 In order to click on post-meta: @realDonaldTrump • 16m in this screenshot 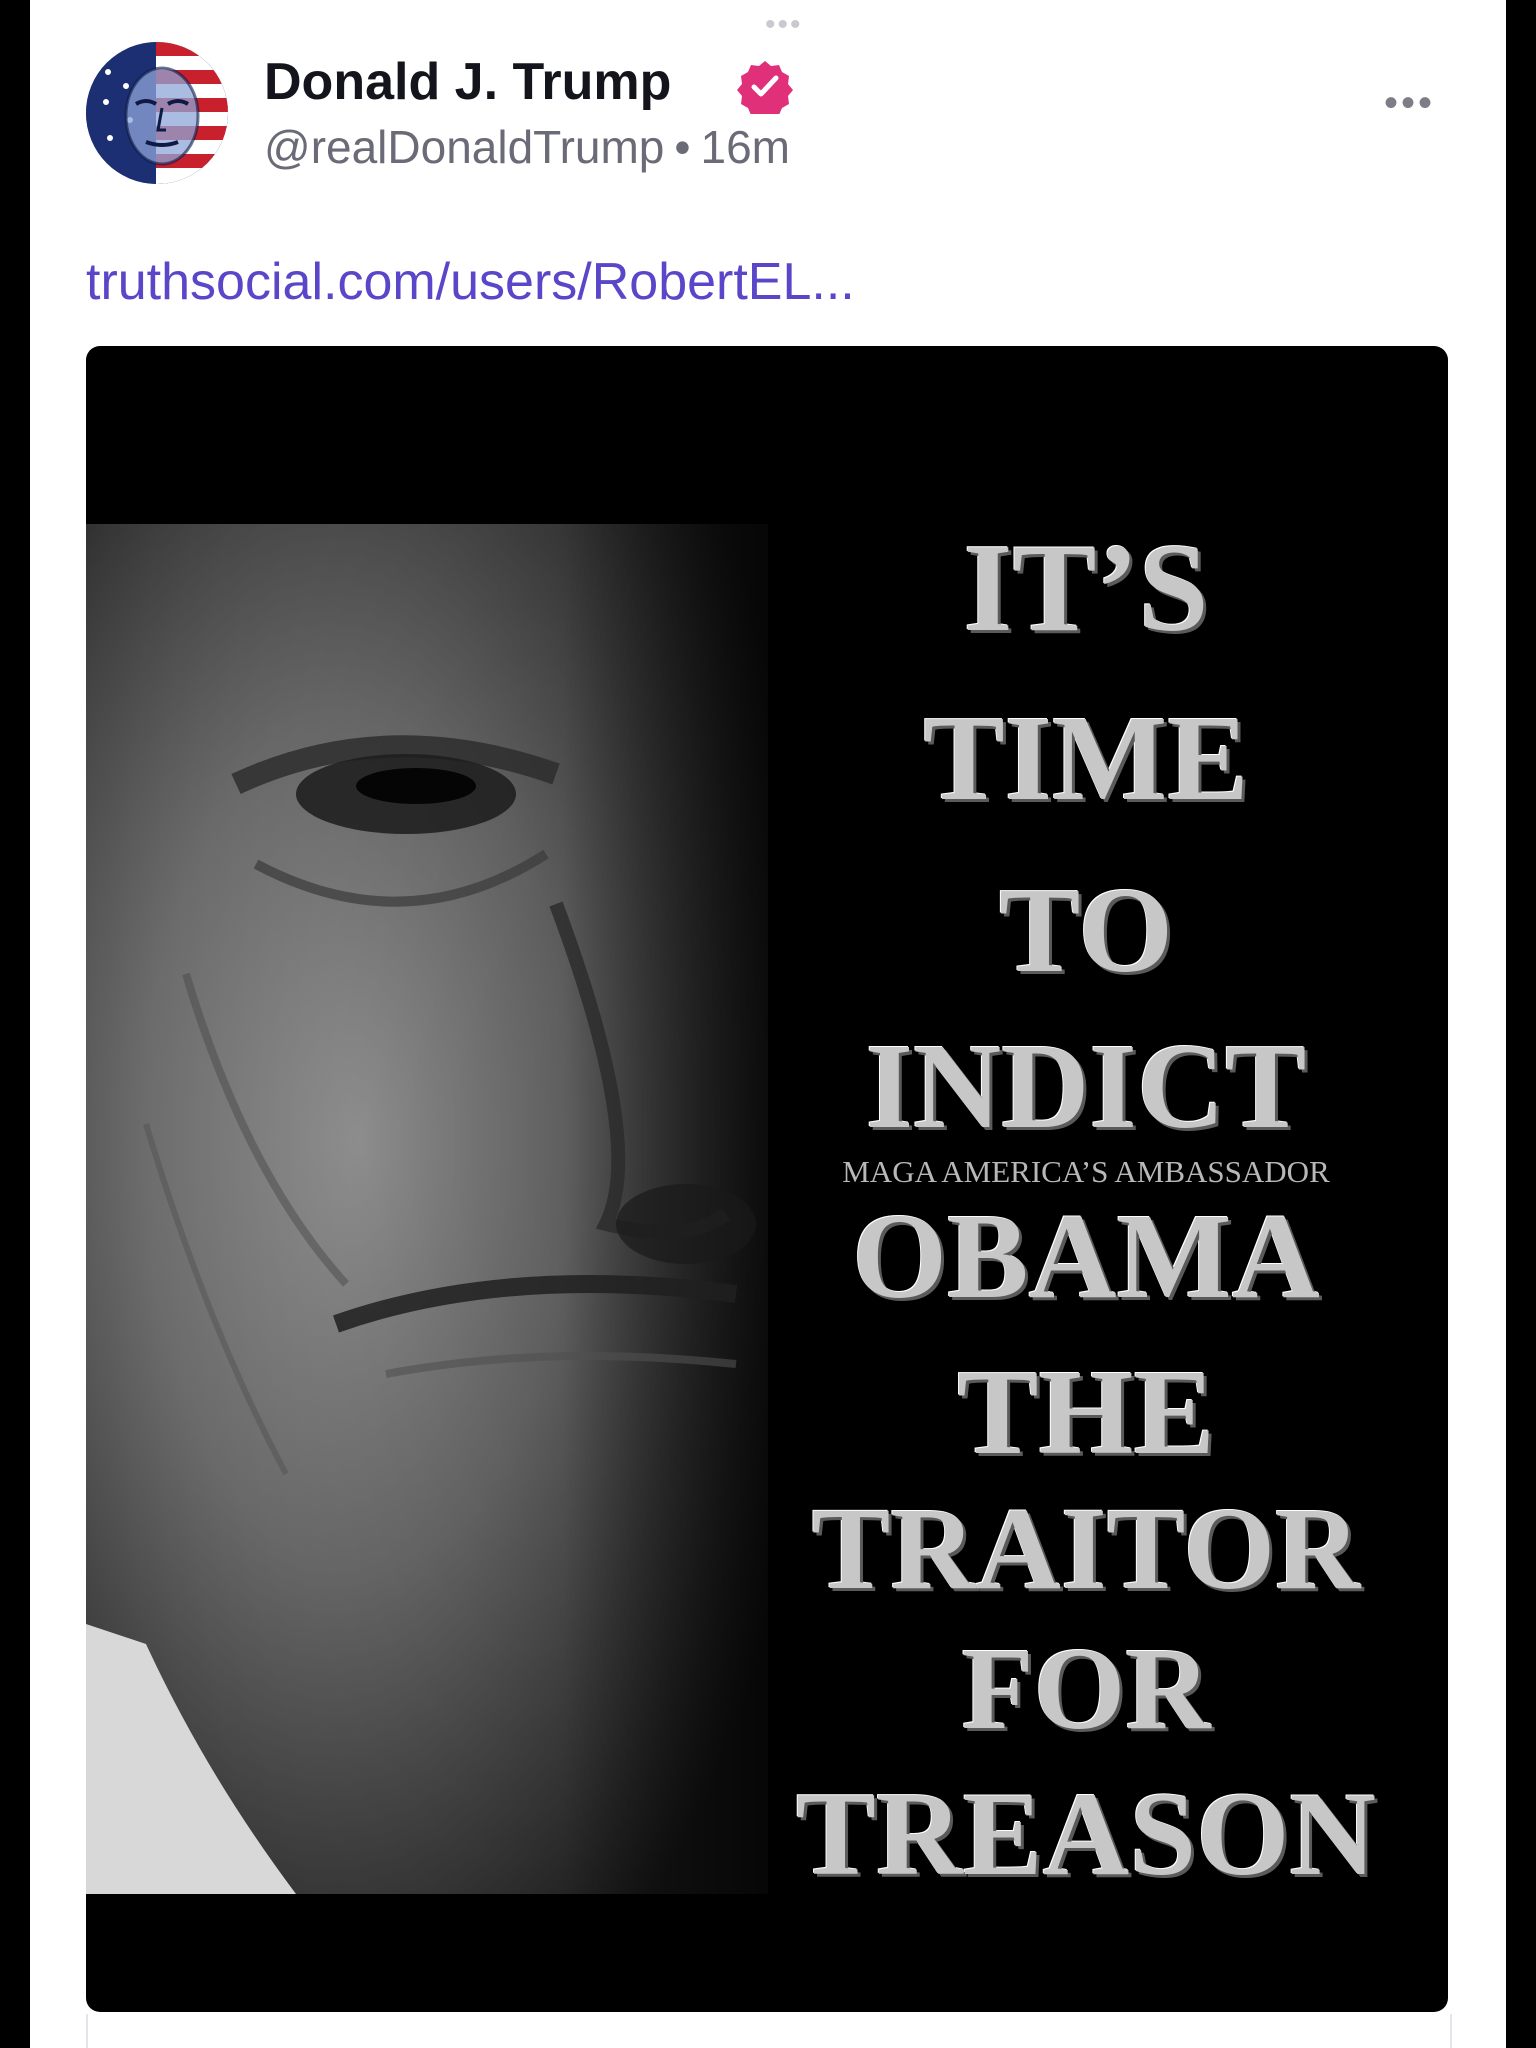, I will do `click(527, 147)`.